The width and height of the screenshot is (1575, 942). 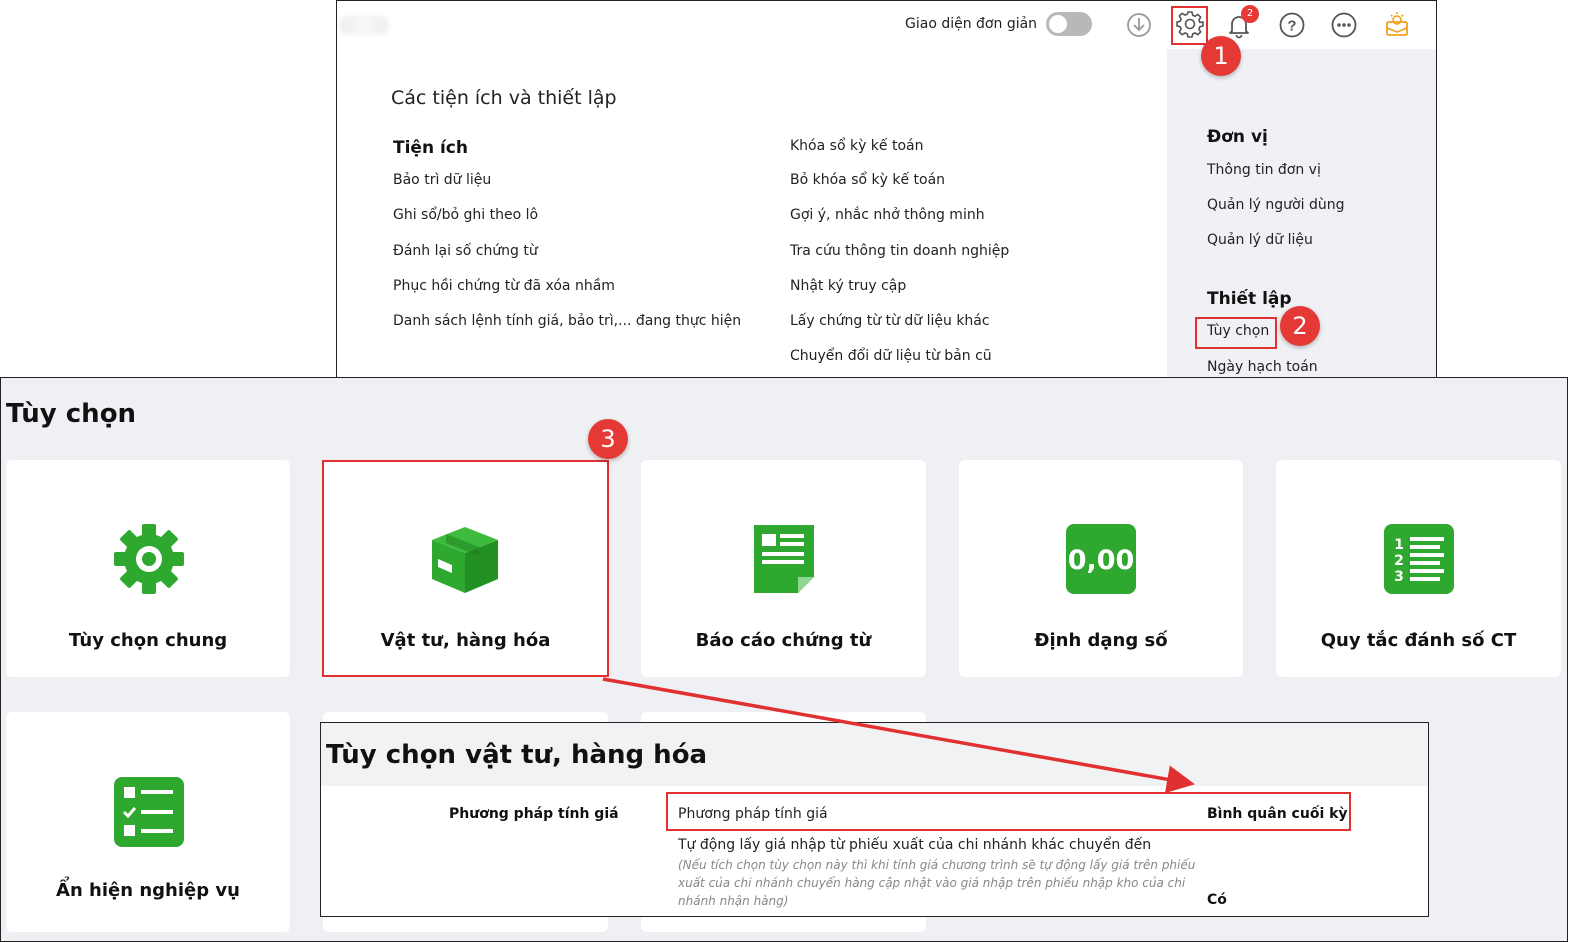 What do you see at coordinates (1275, 205) in the screenshot?
I see `unit-link-users: Quản lý người dùng` at bounding box center [1275, 205].